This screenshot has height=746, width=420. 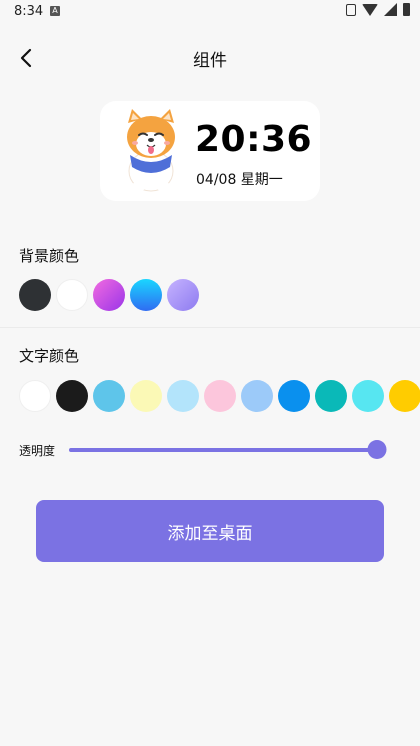 I want to click on opacity-slider-thumb, so click(x=377, y=449).